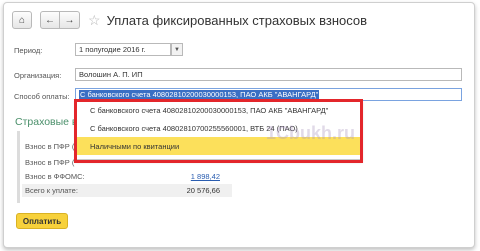 This screenshot has height=251, width=480. What do you see at coordinates (205, 176) in the screenshot?
I see `ffoms-amount-link: 1 898,42` at bounding box center [205, 176].